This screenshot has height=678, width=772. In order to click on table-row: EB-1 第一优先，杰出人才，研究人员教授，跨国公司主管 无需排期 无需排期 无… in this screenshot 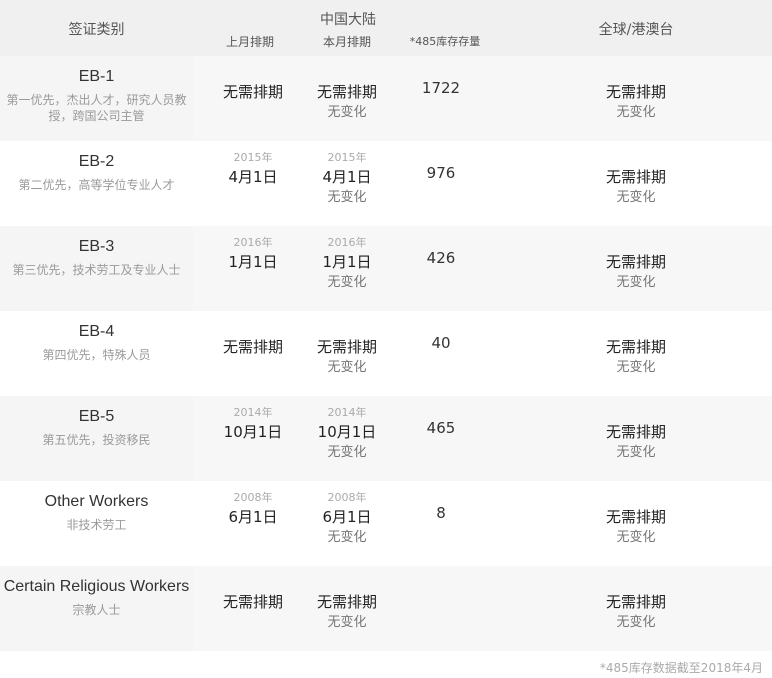, I will do `click(386, 98)`.